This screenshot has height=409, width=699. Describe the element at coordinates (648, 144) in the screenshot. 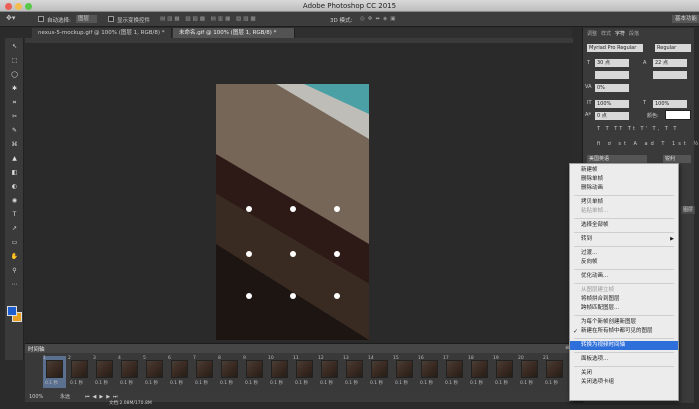

I see `opentype-buttons: ﬁ ơ st A ad T 1st ½` at that location.